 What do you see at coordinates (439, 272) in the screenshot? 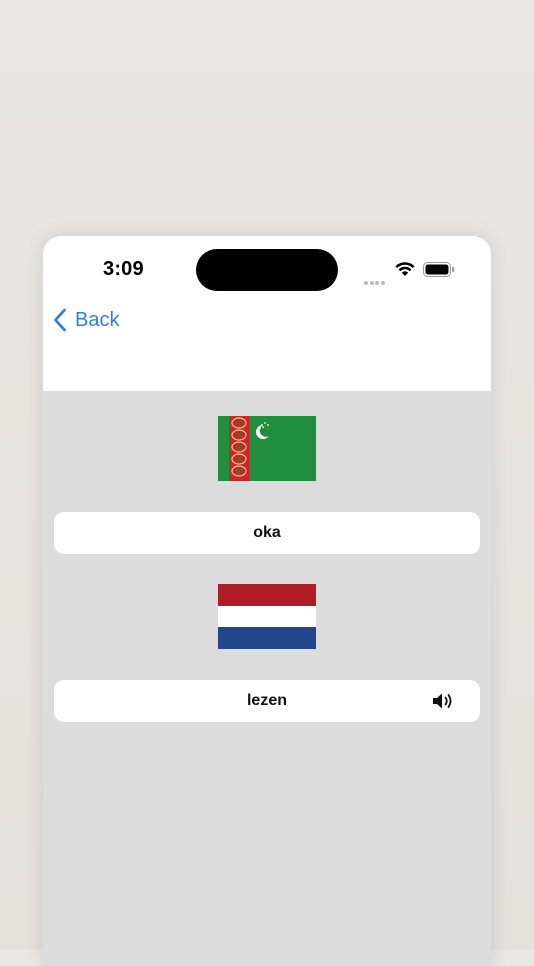
I see `battery-icon` at bounding box center [439, 272].